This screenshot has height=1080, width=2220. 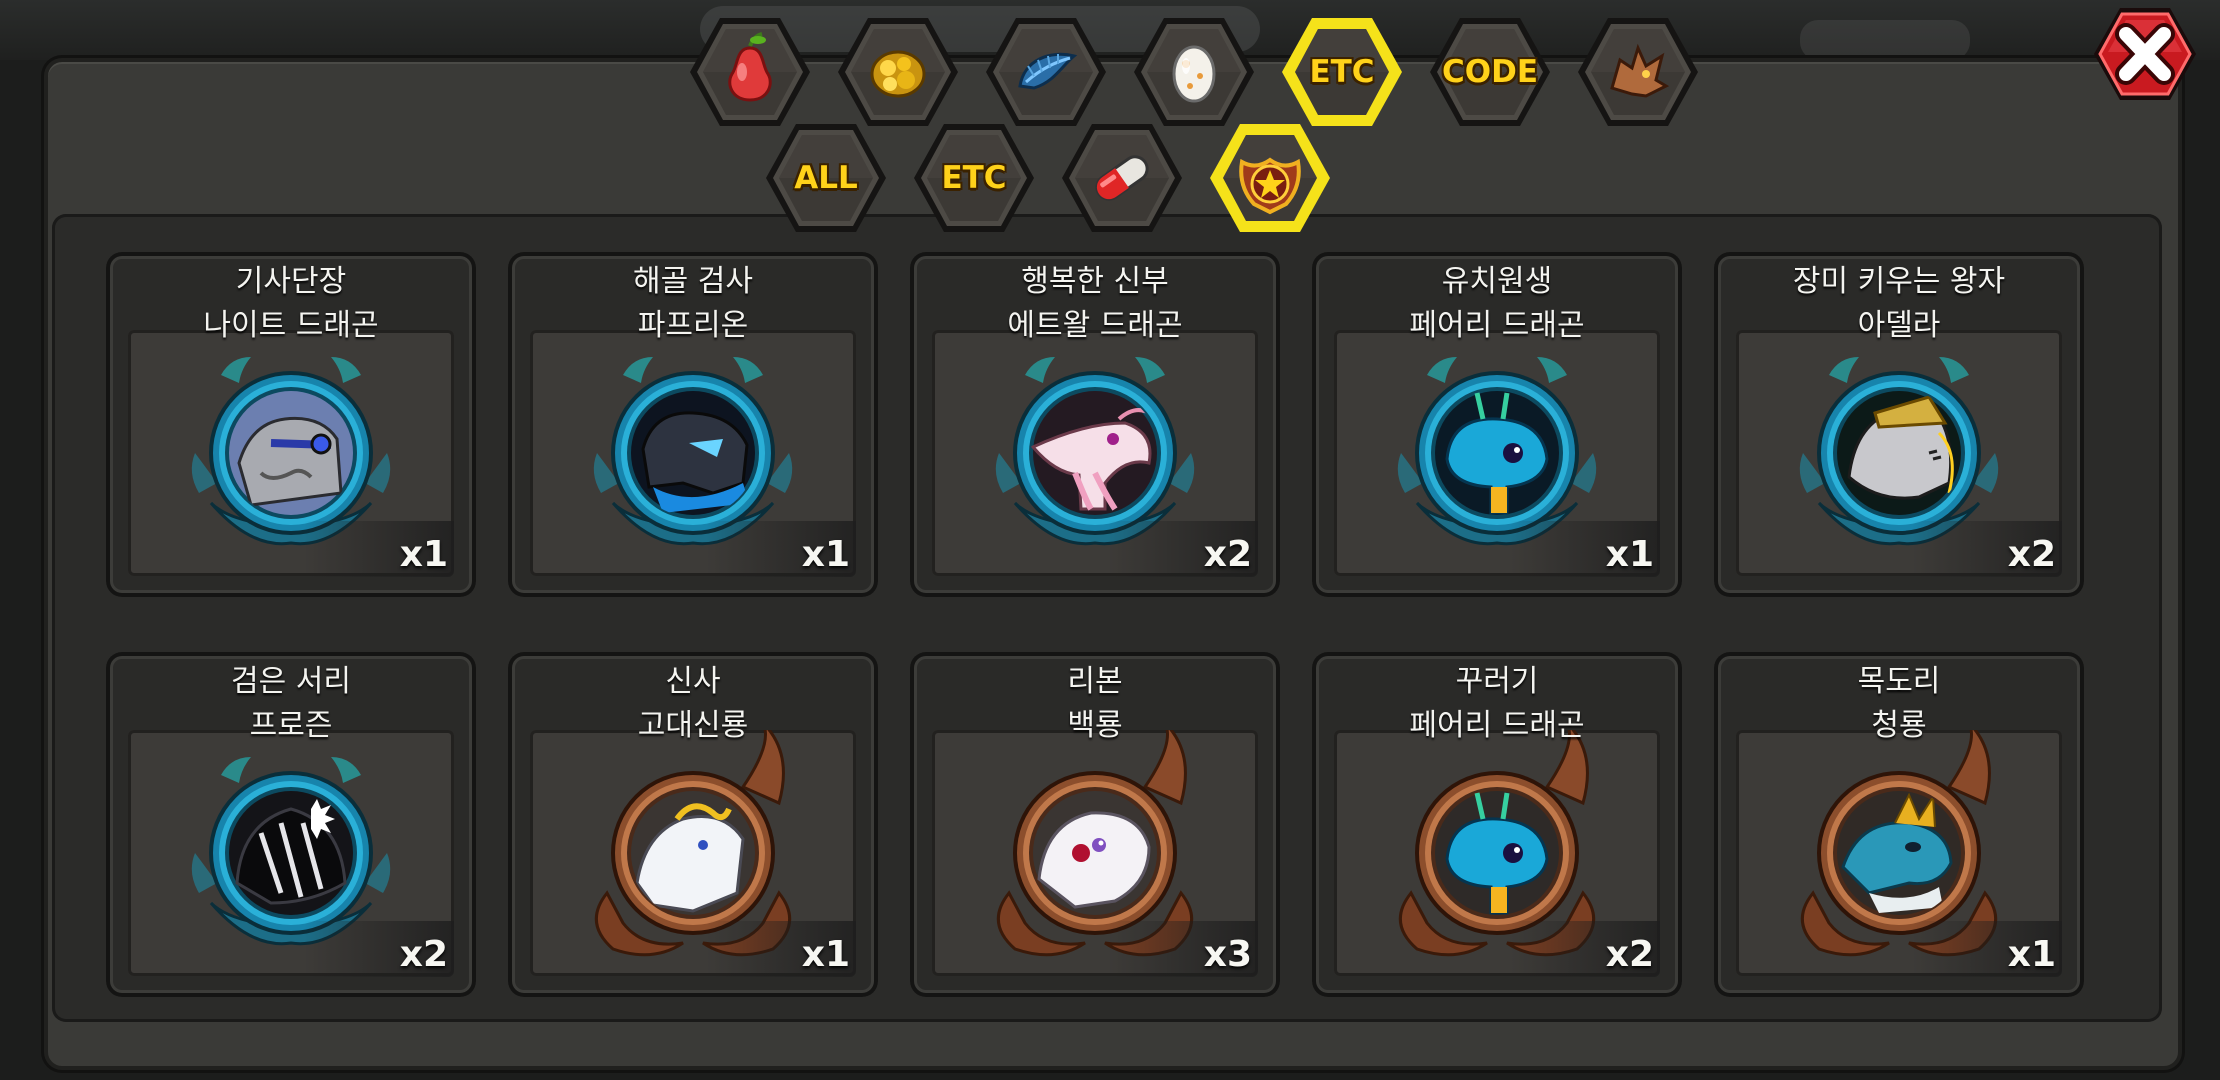 I want to click on pear-icon, so click(x=750, y=67).